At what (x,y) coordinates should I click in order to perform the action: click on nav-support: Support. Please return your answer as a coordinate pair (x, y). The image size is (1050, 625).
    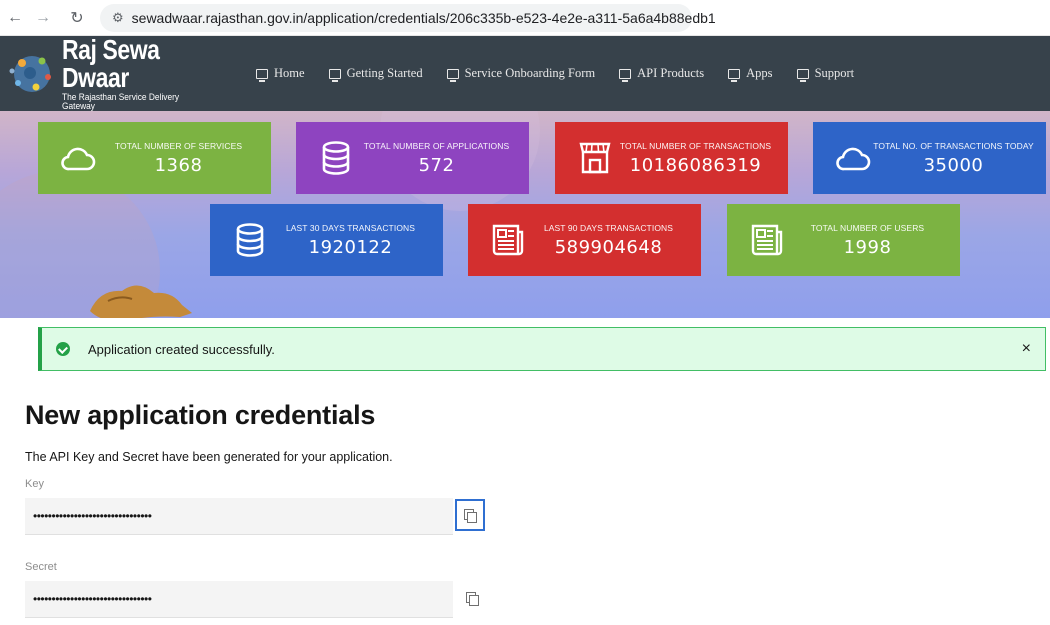
    Looking at the image, I should click on (825, 74).